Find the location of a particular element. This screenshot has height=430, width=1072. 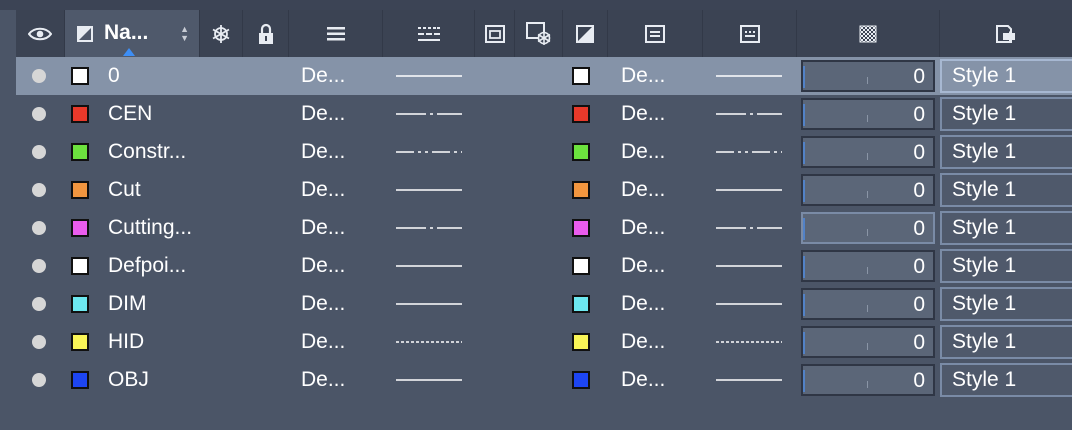

layer-name-cell: CEN is located at coordinates (130, 114).